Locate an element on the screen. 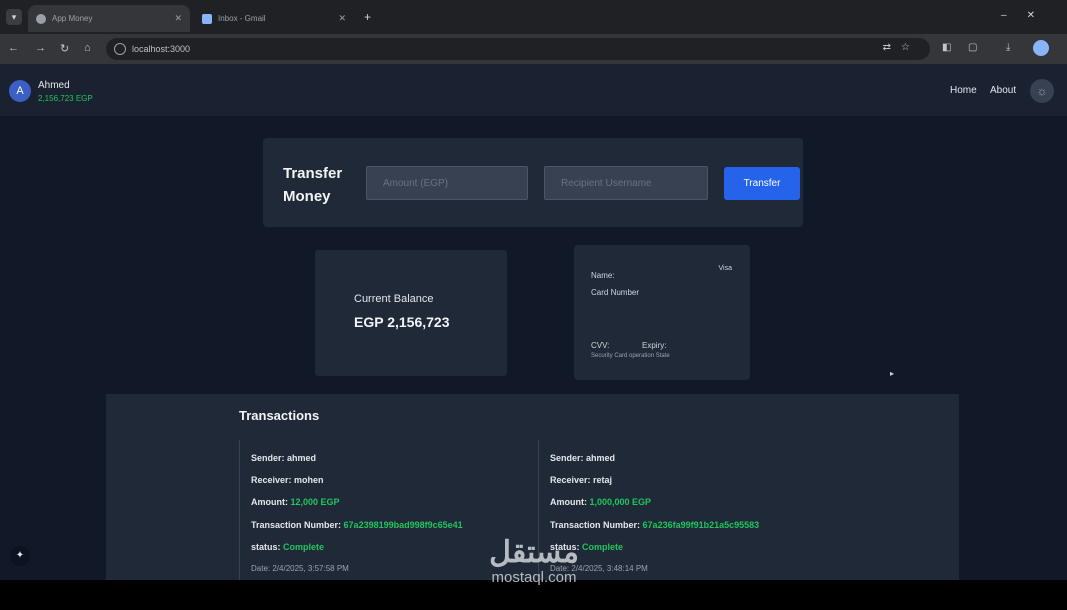 This screenshot has height=610, width=1067. address-bar: localhost:3000 ⇄☆ is located at coordinates (518, 49).